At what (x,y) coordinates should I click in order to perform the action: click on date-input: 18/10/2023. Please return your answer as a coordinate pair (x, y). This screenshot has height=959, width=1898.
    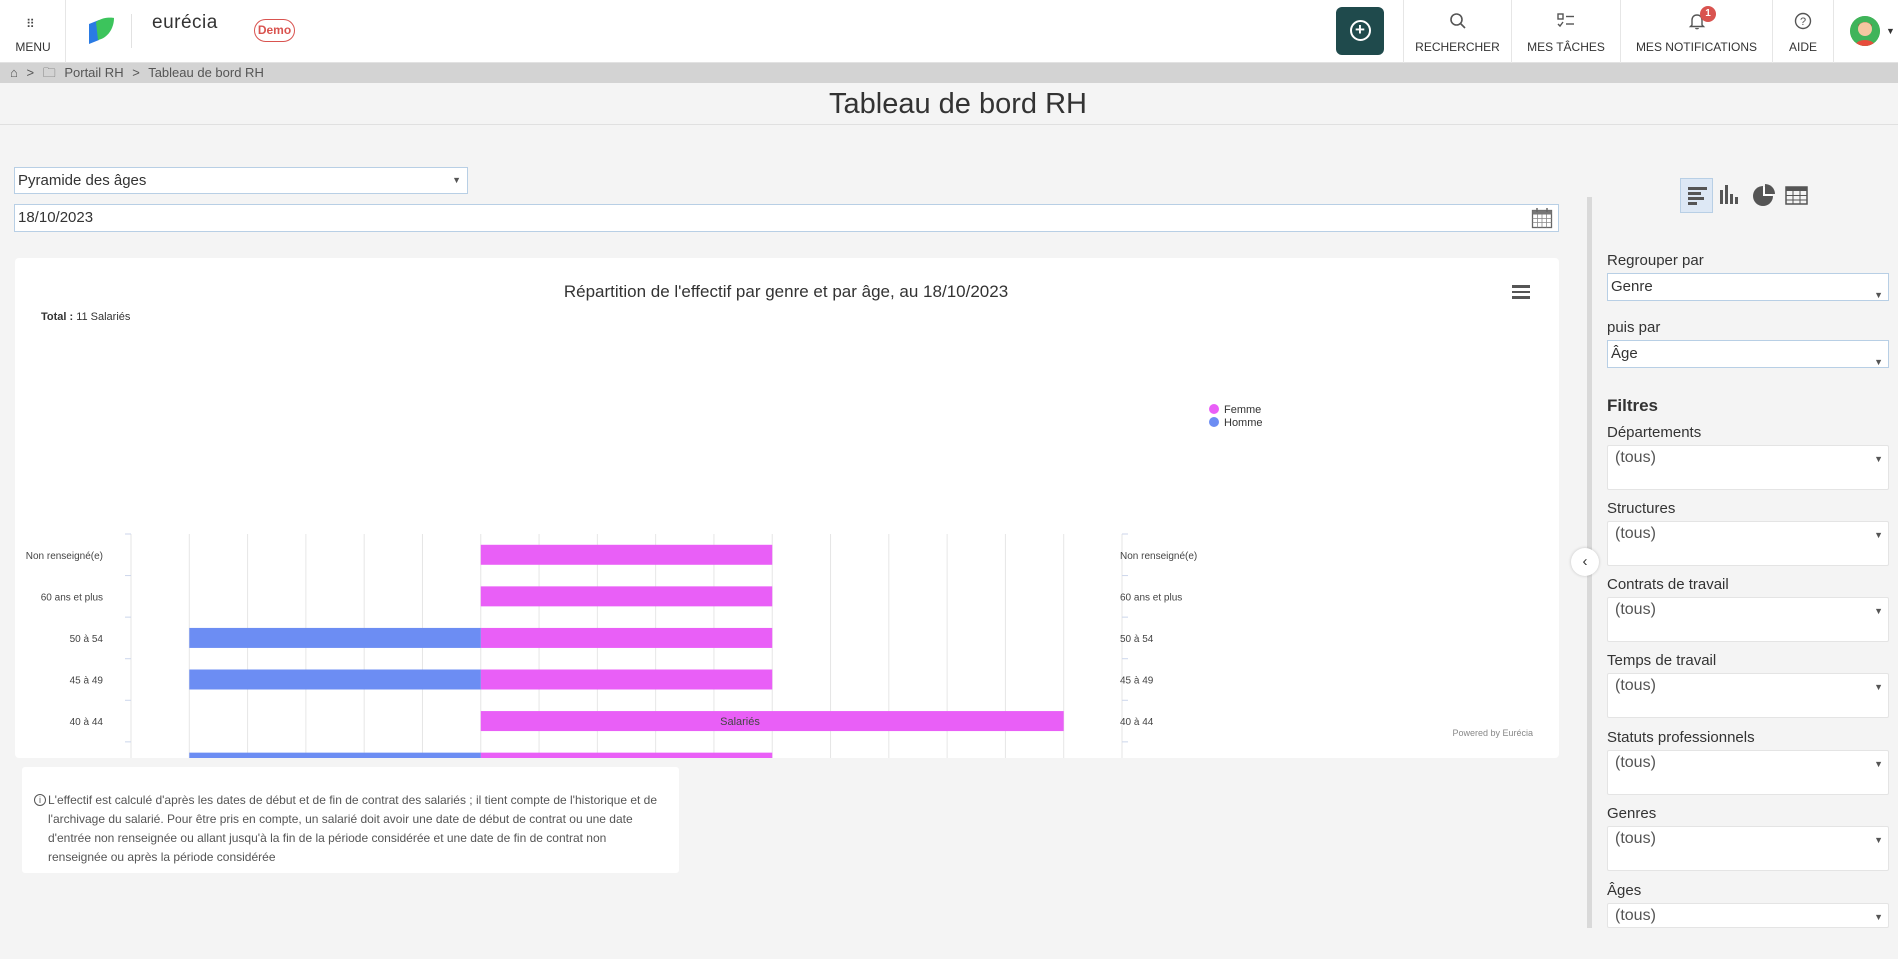
    Looking at the image, I should click on (786, 218).